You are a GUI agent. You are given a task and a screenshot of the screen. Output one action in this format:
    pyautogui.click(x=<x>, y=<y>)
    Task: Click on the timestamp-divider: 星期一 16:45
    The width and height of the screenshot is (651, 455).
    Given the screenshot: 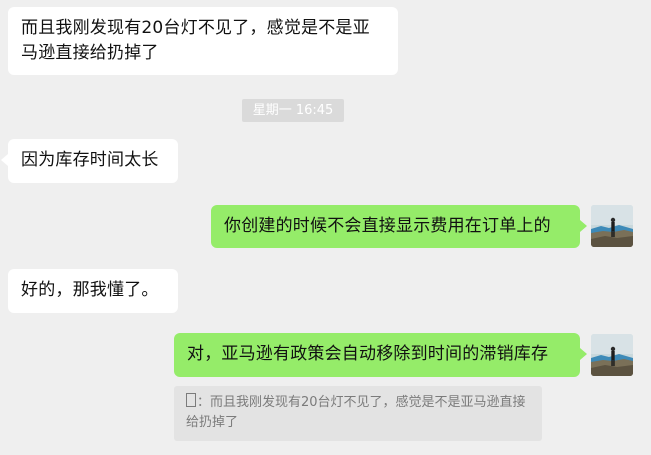 What is the action you would take?
    pyautogui.click(x=293, y=110)
    